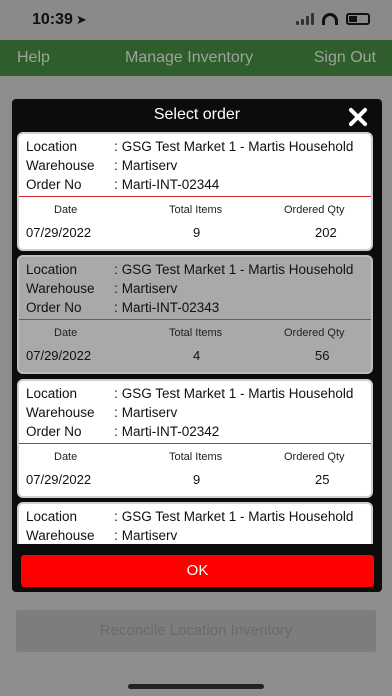 The image size is (392, 696). I want to click on help-link: Help, so click(33, 58).